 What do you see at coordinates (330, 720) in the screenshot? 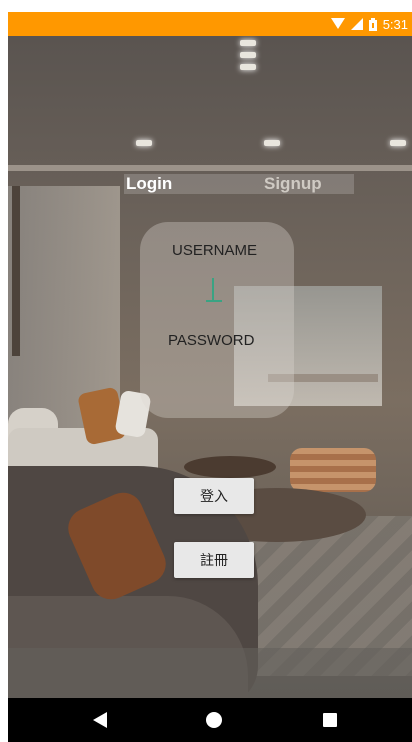
I see `recent-apps-icon` at bounding box center [330, 720].